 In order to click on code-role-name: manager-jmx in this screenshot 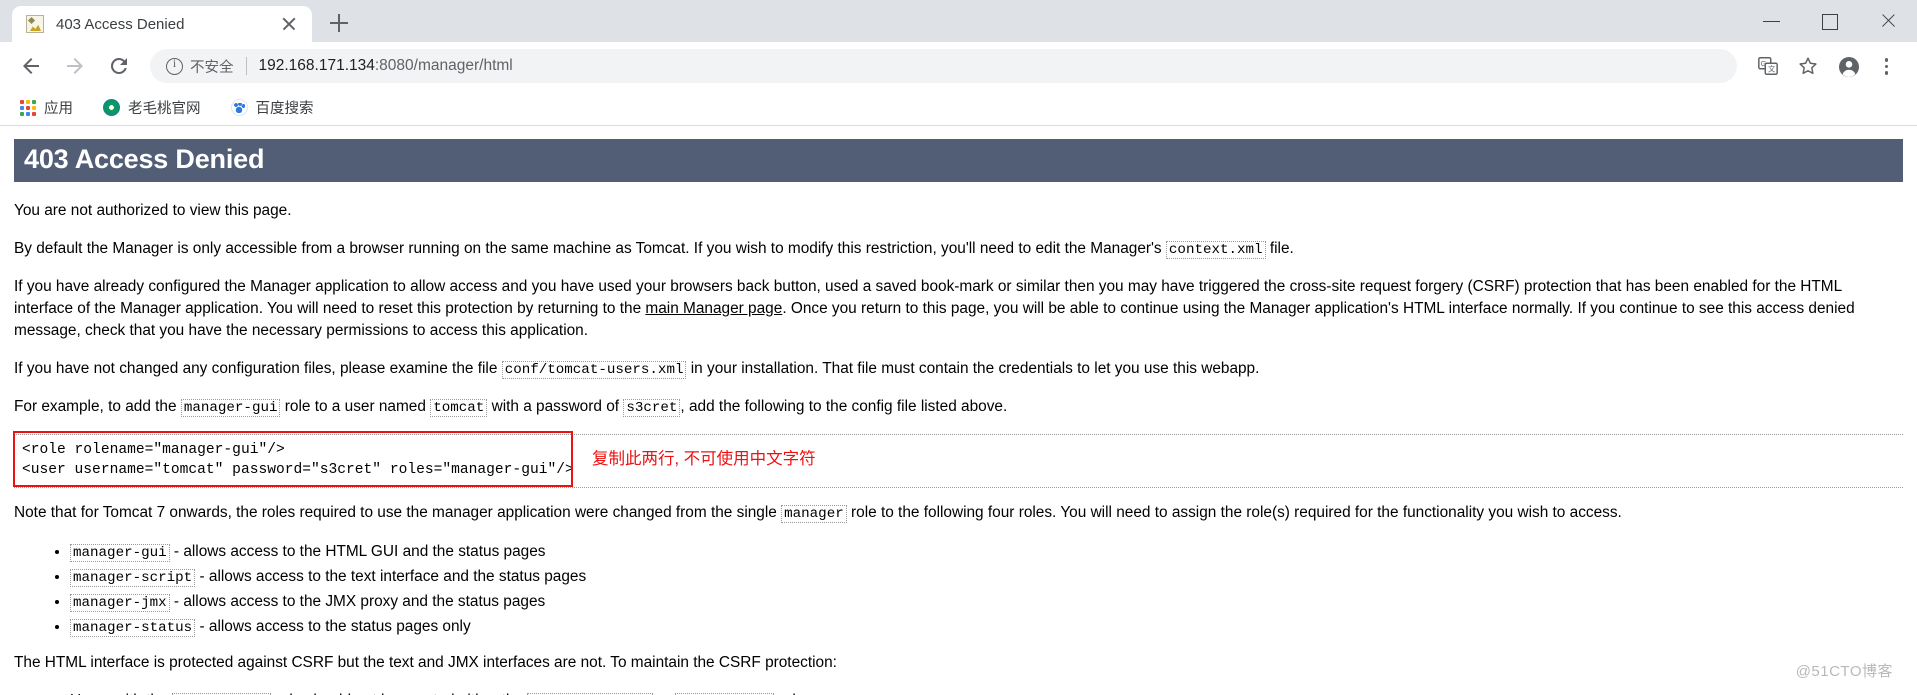, I will do `click(120, 602)`.